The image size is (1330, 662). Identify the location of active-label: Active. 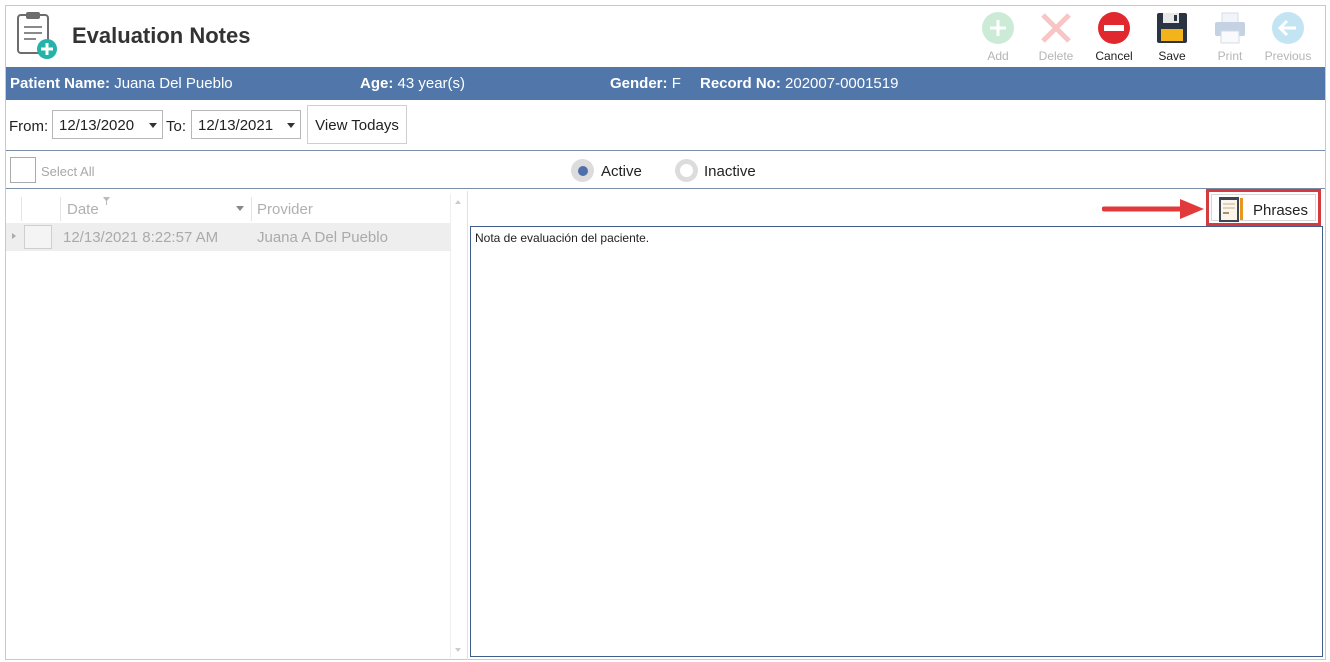
(621, 171).